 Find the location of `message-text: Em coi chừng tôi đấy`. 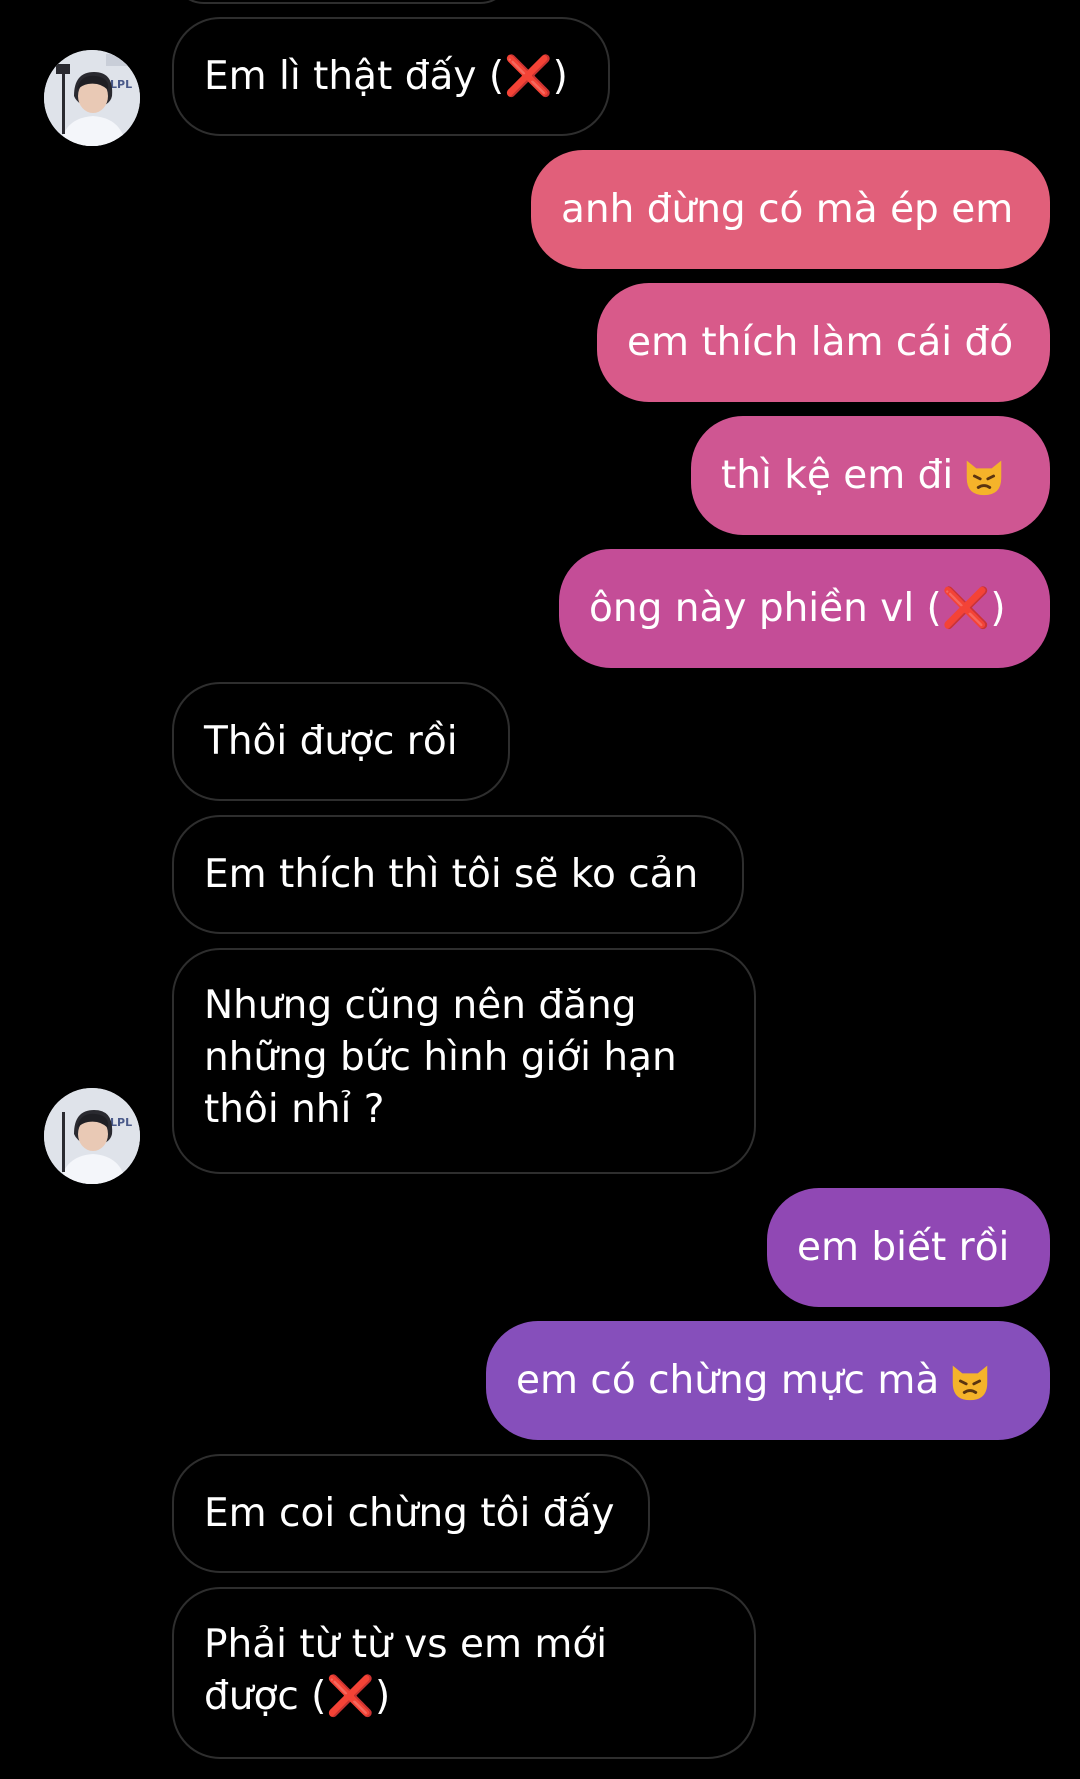

message-text: Em coi chừng tôi đấy is located at coordinates (409, 1513).